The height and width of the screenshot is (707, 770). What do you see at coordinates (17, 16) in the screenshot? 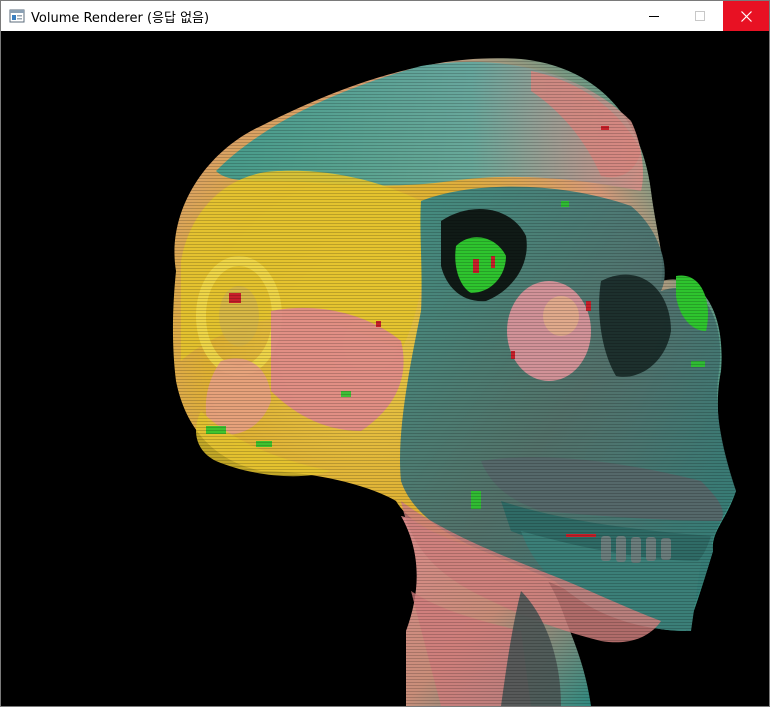
I see `app-window-icon` at bounding box center [17, 16].